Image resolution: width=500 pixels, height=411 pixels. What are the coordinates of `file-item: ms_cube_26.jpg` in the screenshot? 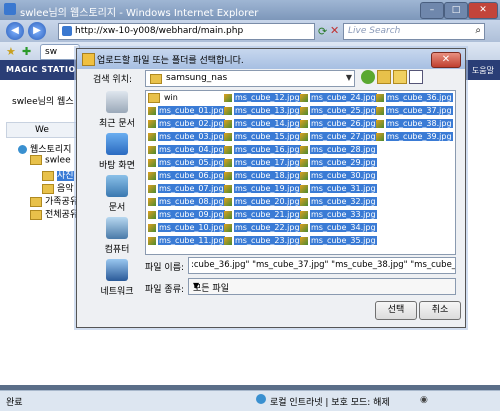 It's located at (338, 123).